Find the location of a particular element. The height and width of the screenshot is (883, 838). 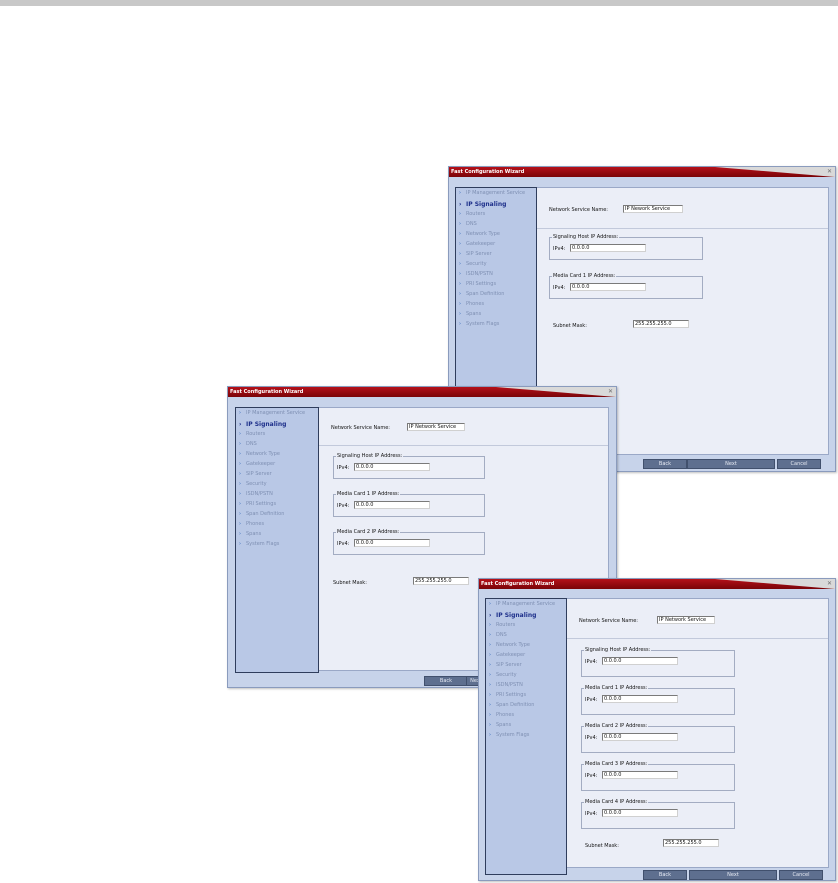

subnet-mask-label: Subnet Mask: is located at coordinates (350, 583).